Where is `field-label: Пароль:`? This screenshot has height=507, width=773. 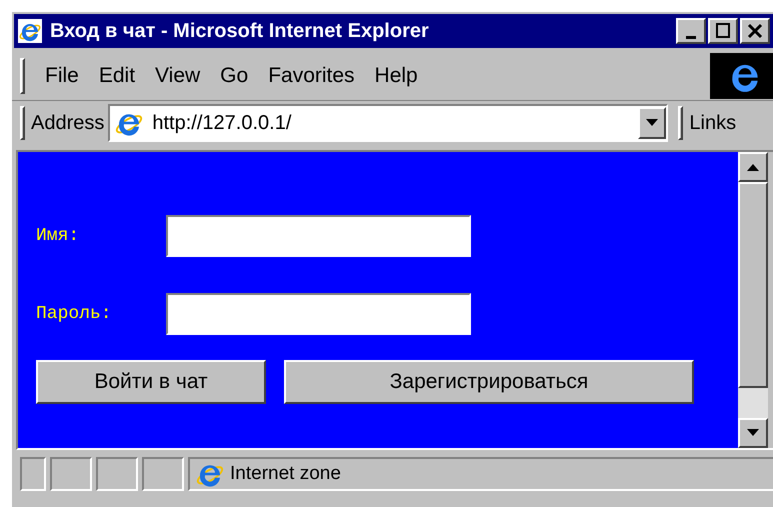 field-label: Пароль: is located at coordinates (74, 314).